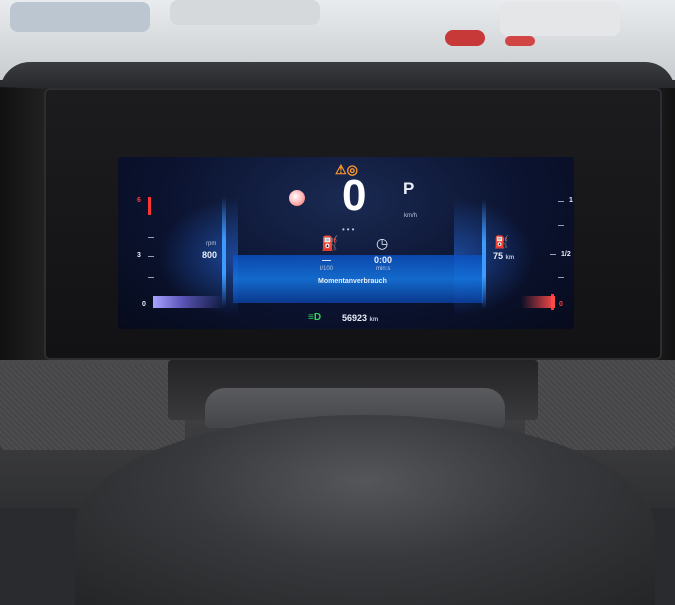 The width and height of the screenshot is (675, 605). Describe the element at coordinates (224, 252) in the screenshot. I see `tachometer-arc` at that location.